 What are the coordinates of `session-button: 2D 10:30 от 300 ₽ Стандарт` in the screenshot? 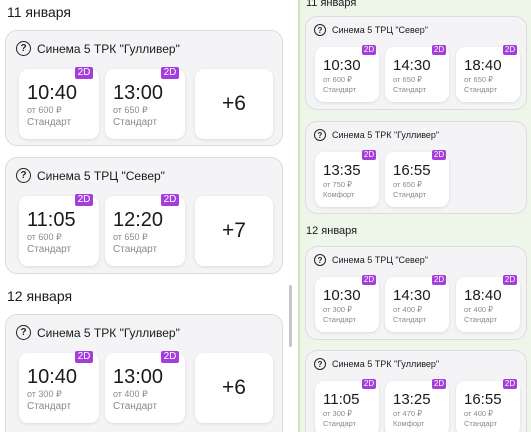 It's located at (347, 303).